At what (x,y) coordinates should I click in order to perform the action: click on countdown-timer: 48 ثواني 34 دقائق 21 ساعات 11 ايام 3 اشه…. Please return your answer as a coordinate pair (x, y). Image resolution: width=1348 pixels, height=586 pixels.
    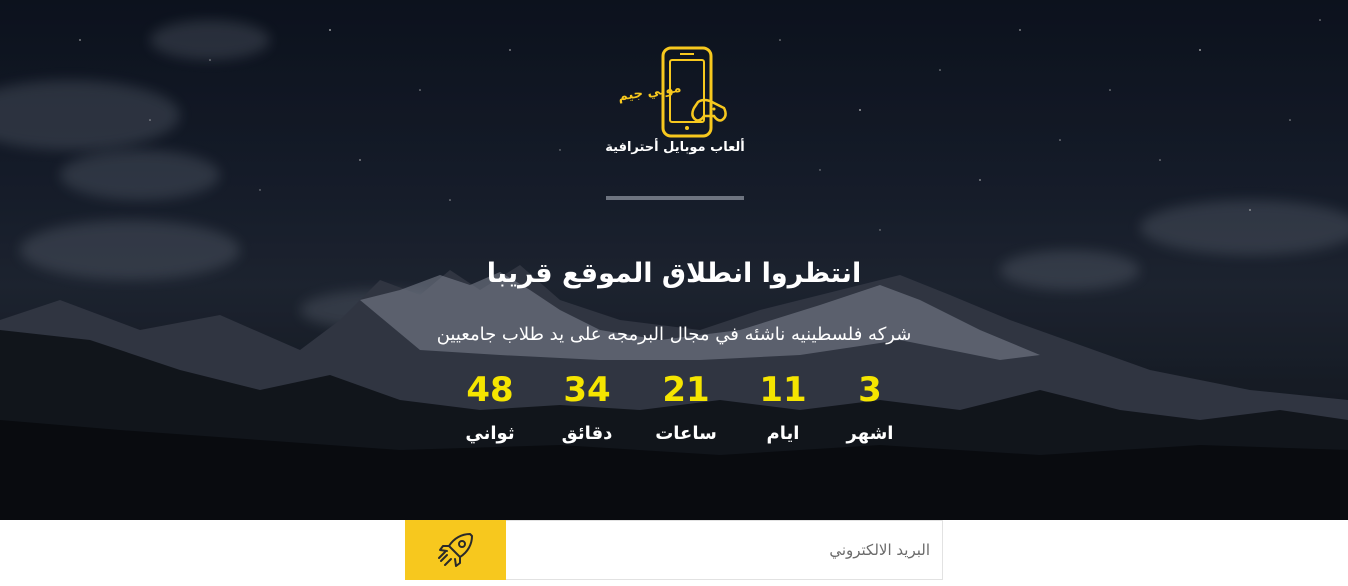
    Looking at the image, I should click on (675, 408).